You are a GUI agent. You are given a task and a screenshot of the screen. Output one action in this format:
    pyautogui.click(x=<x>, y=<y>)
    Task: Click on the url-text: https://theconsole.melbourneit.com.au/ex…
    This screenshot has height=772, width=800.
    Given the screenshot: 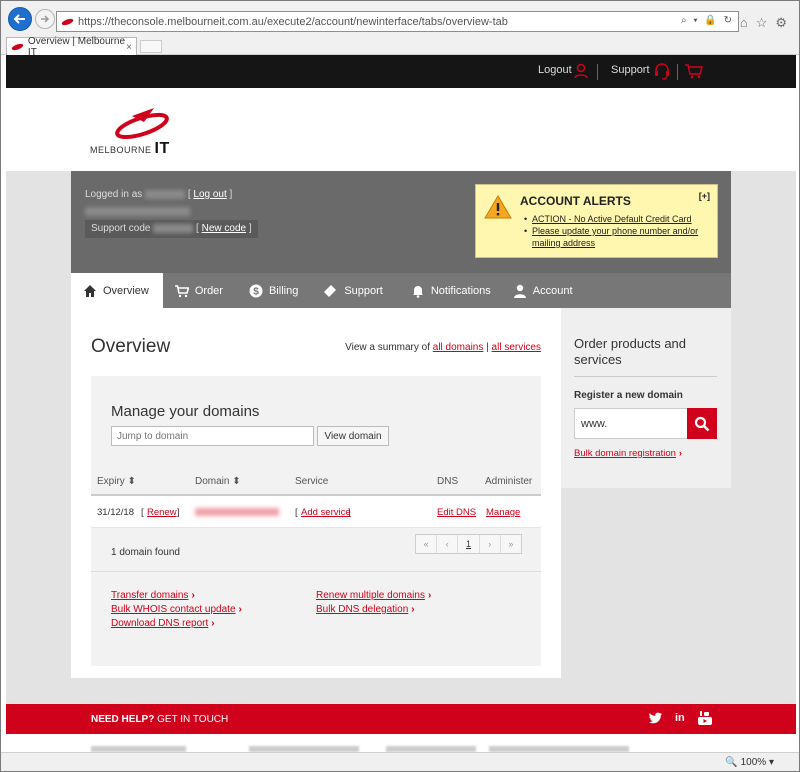 What is the action you would take?
    pyautogui.click(x=293, y=21)
    